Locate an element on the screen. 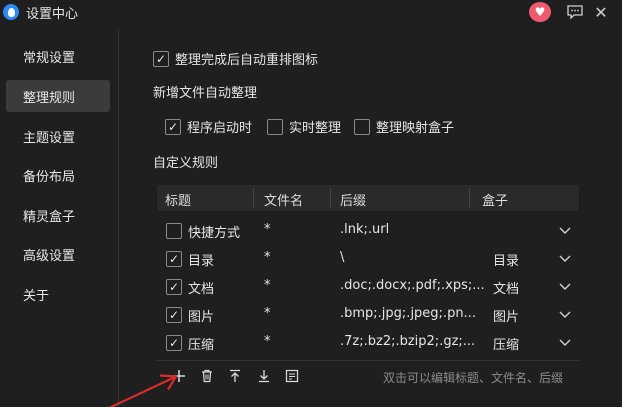  custom-rules-section-title: 自定义规则 is located at coordinates (186, 163).